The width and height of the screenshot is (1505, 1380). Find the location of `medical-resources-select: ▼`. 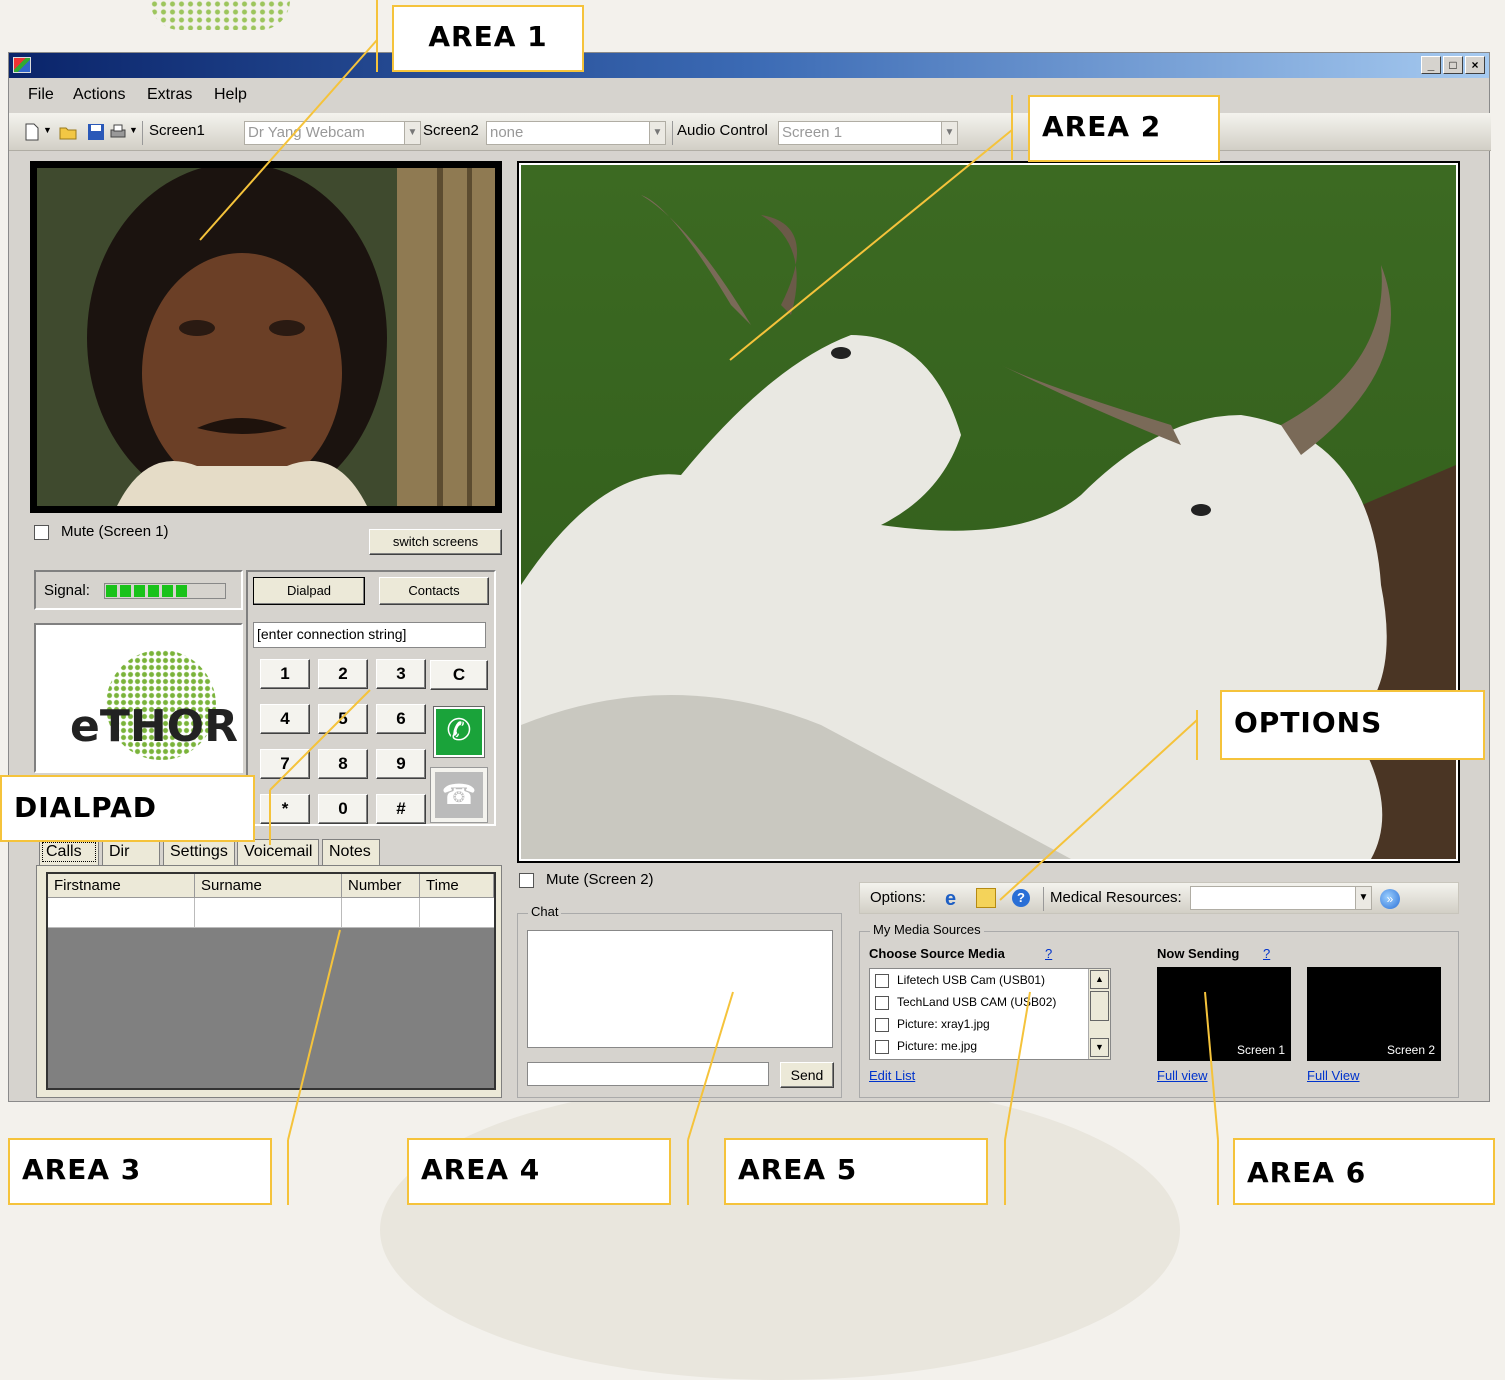

medical-resources-select: ▼ is located at coordinates (1281, 898).